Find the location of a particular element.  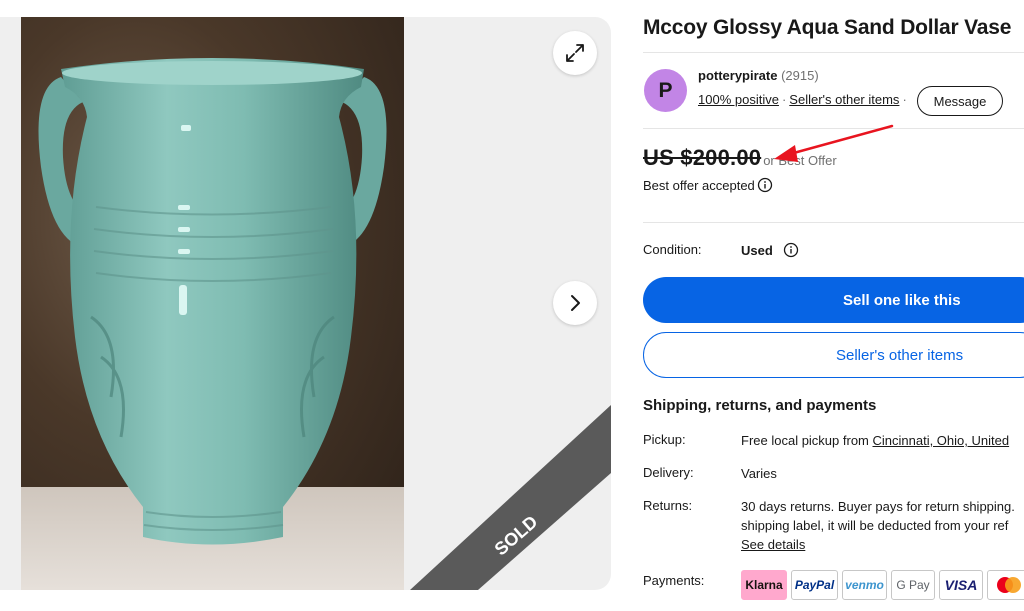

shipping-section-title: Shipping, returns, and payments is located at coordinates (760, 405).